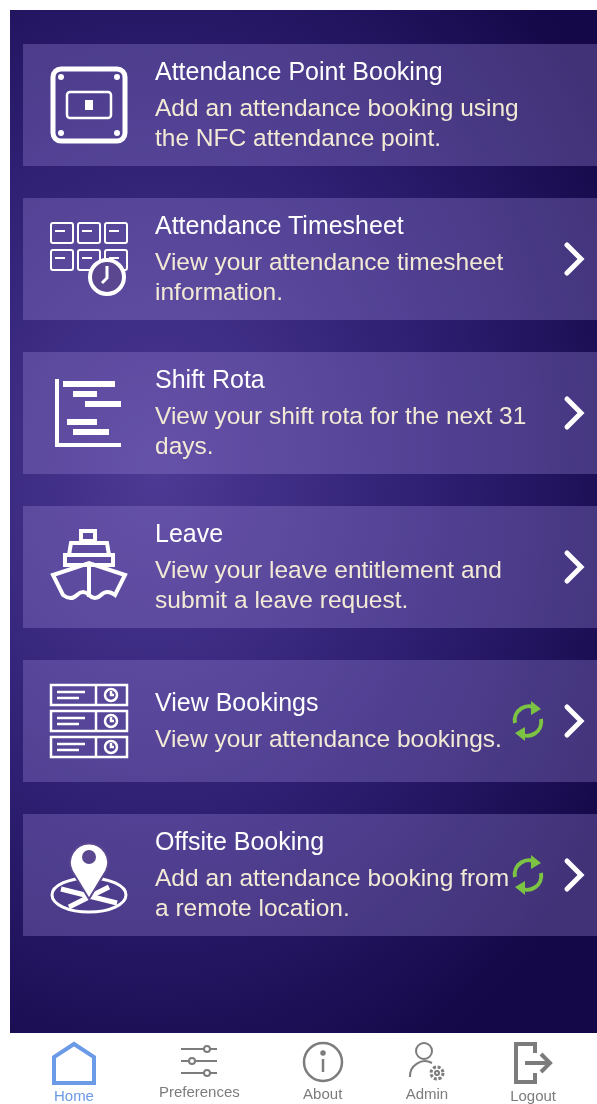 This screenshot has height=1104, width=597. I want to click on card-title: Attendance Timesheet, so click(280, 225).